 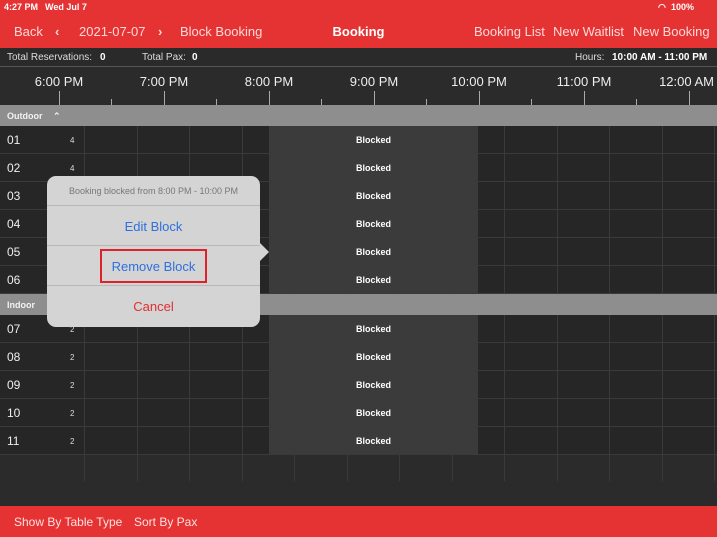 What do you see at coordinates (14, 224) in the screenshot?
I see `table-number: 04` at bounding box center [14, 224].